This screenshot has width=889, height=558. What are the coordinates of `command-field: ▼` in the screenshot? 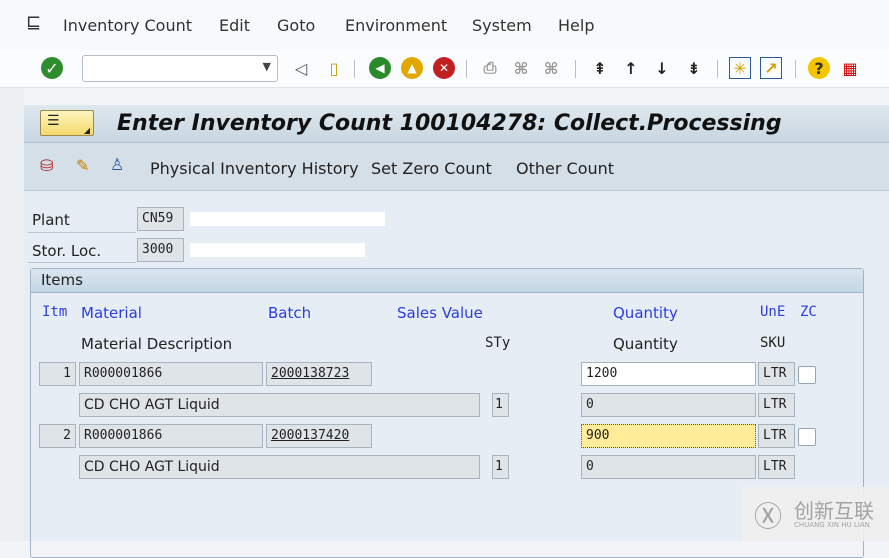 It's located at (180, 68).